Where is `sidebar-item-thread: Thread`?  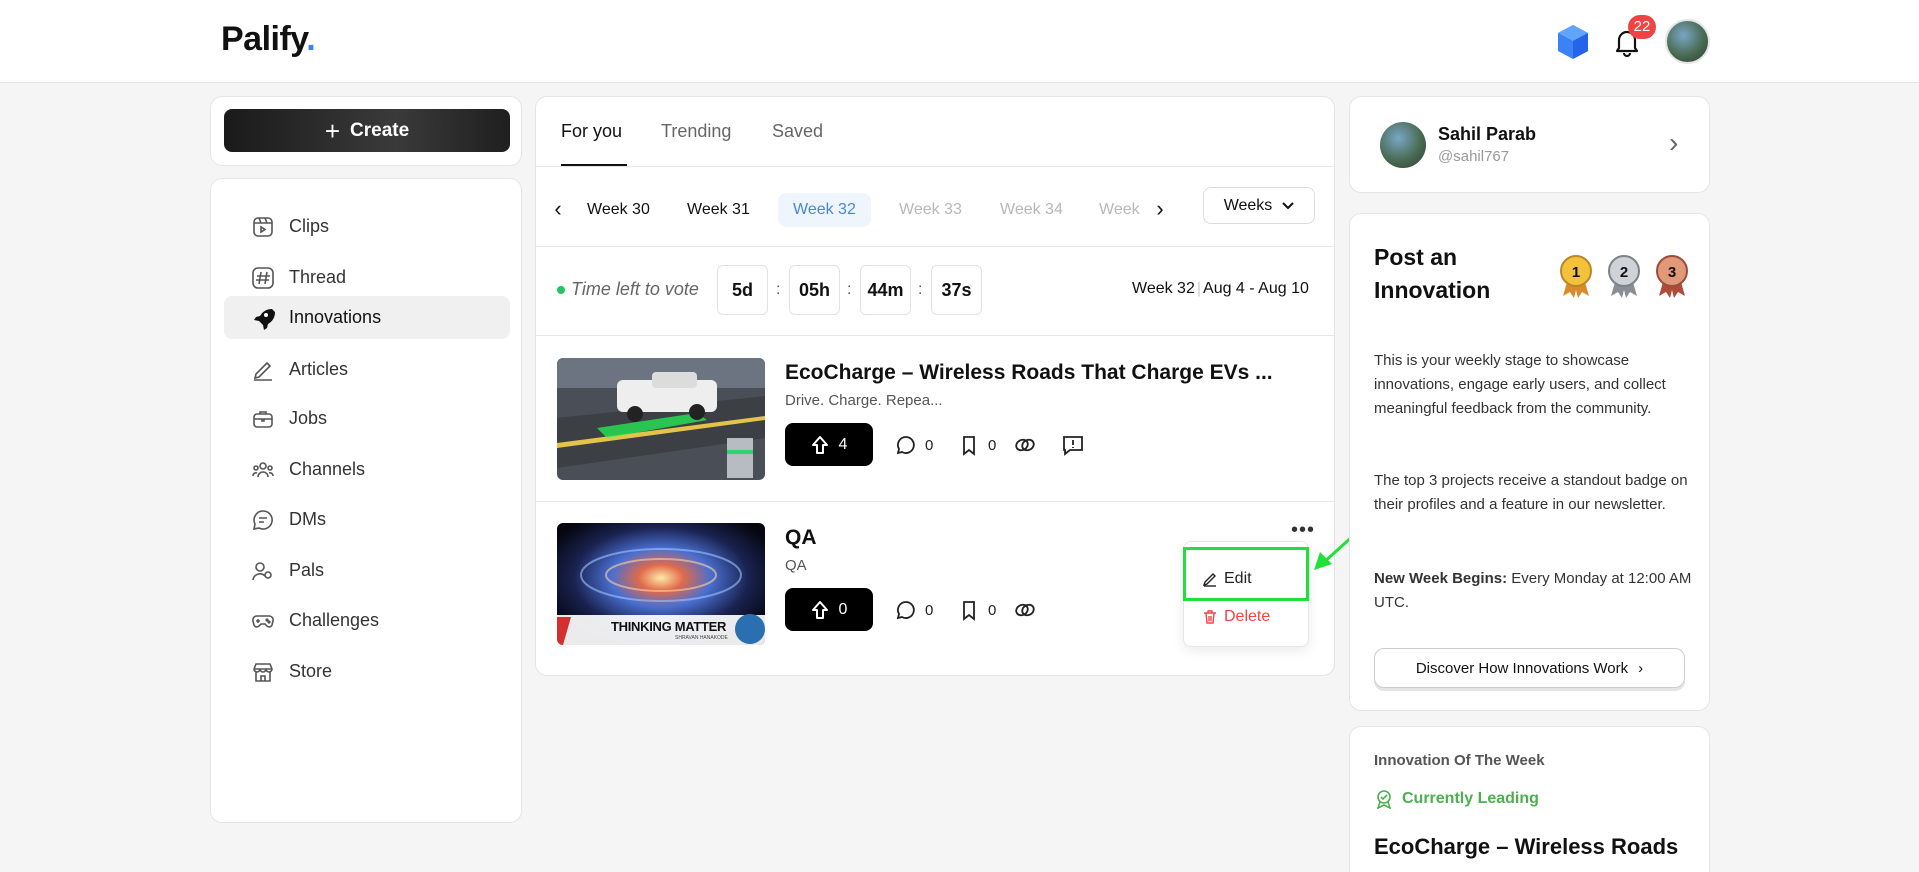 sidebar-item-thread: Thread is located at coordinates (367, 277).